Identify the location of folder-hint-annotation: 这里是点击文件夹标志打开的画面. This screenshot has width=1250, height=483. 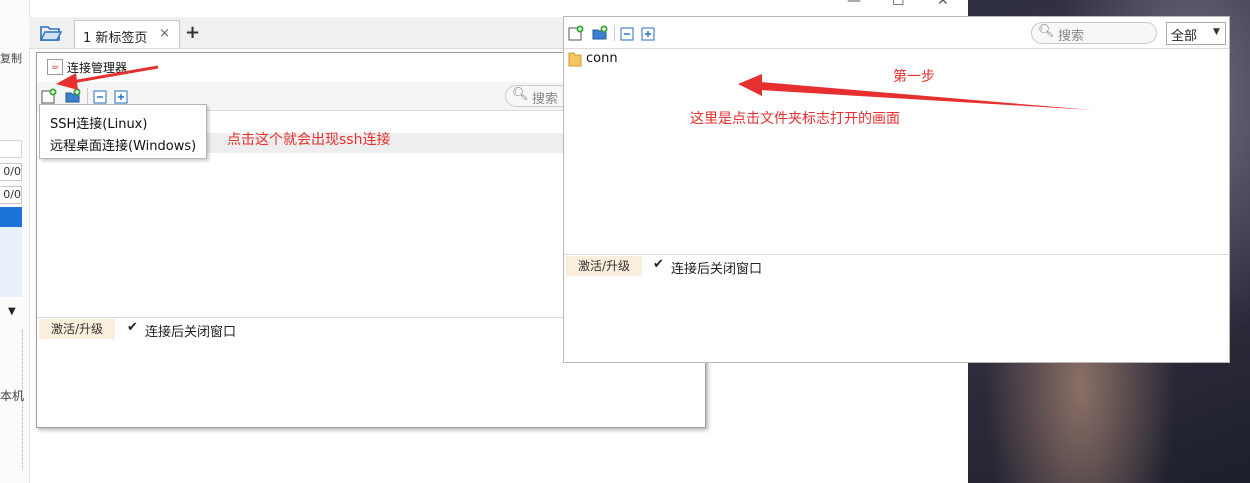
(795, 119).